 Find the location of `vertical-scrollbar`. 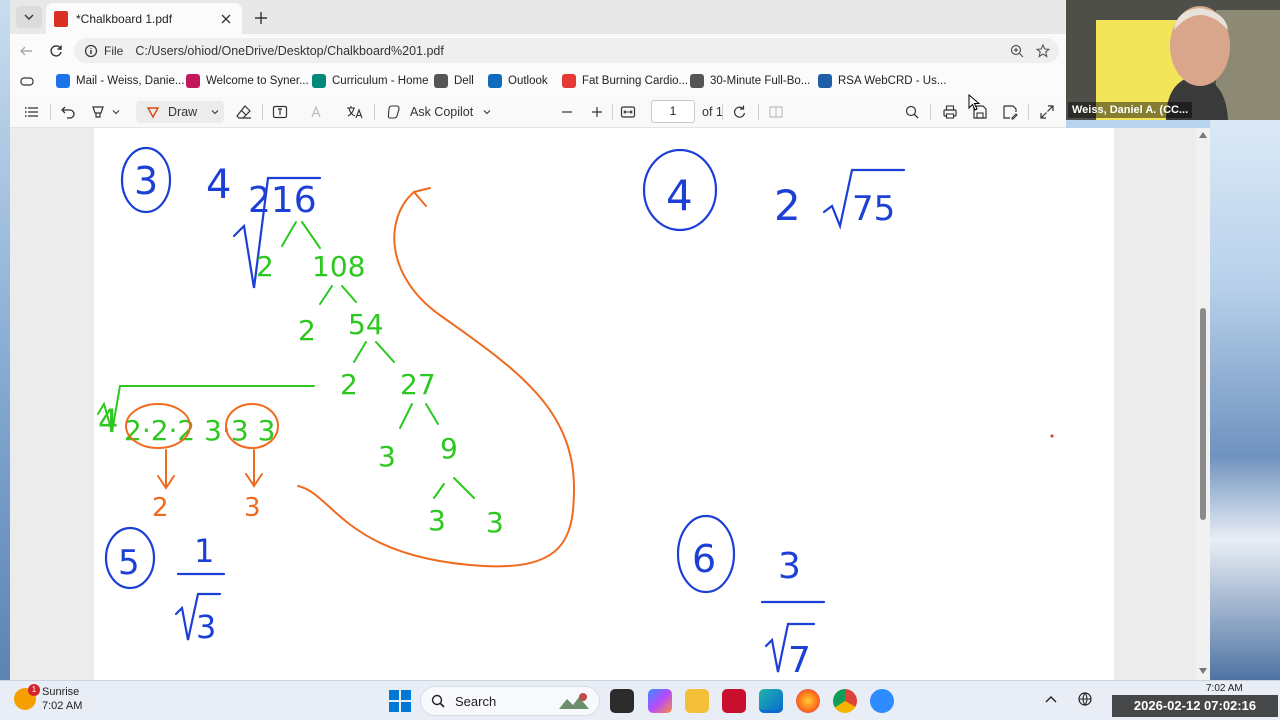

vertical-scrollbar is located at coordinates (1203, 404).